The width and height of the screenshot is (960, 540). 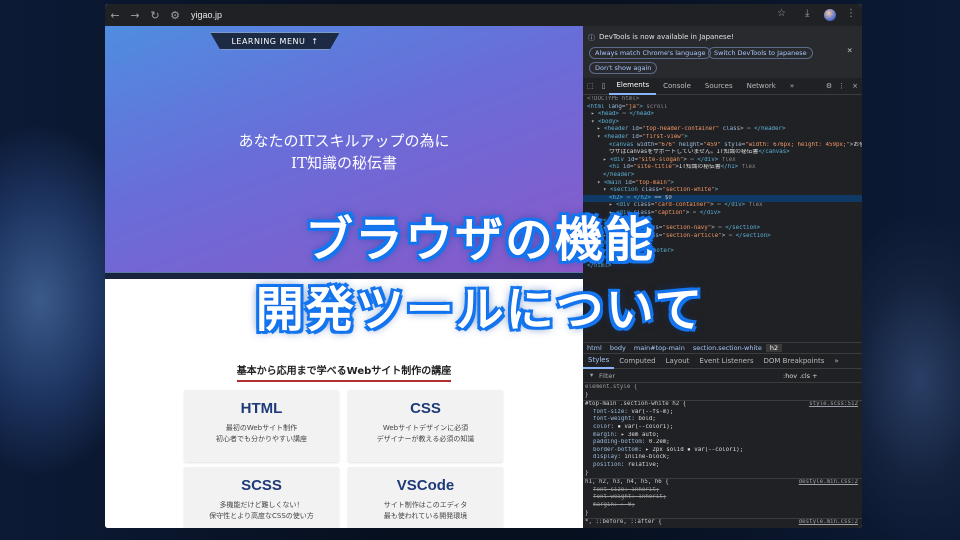 I want to click on card-title: VSCode, so click(x=425, y=485).